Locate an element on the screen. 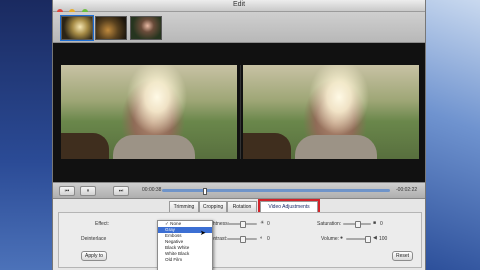 The height and width of the screenshot is (270, 480). contrast-slider is located at coordinates (242, 239).